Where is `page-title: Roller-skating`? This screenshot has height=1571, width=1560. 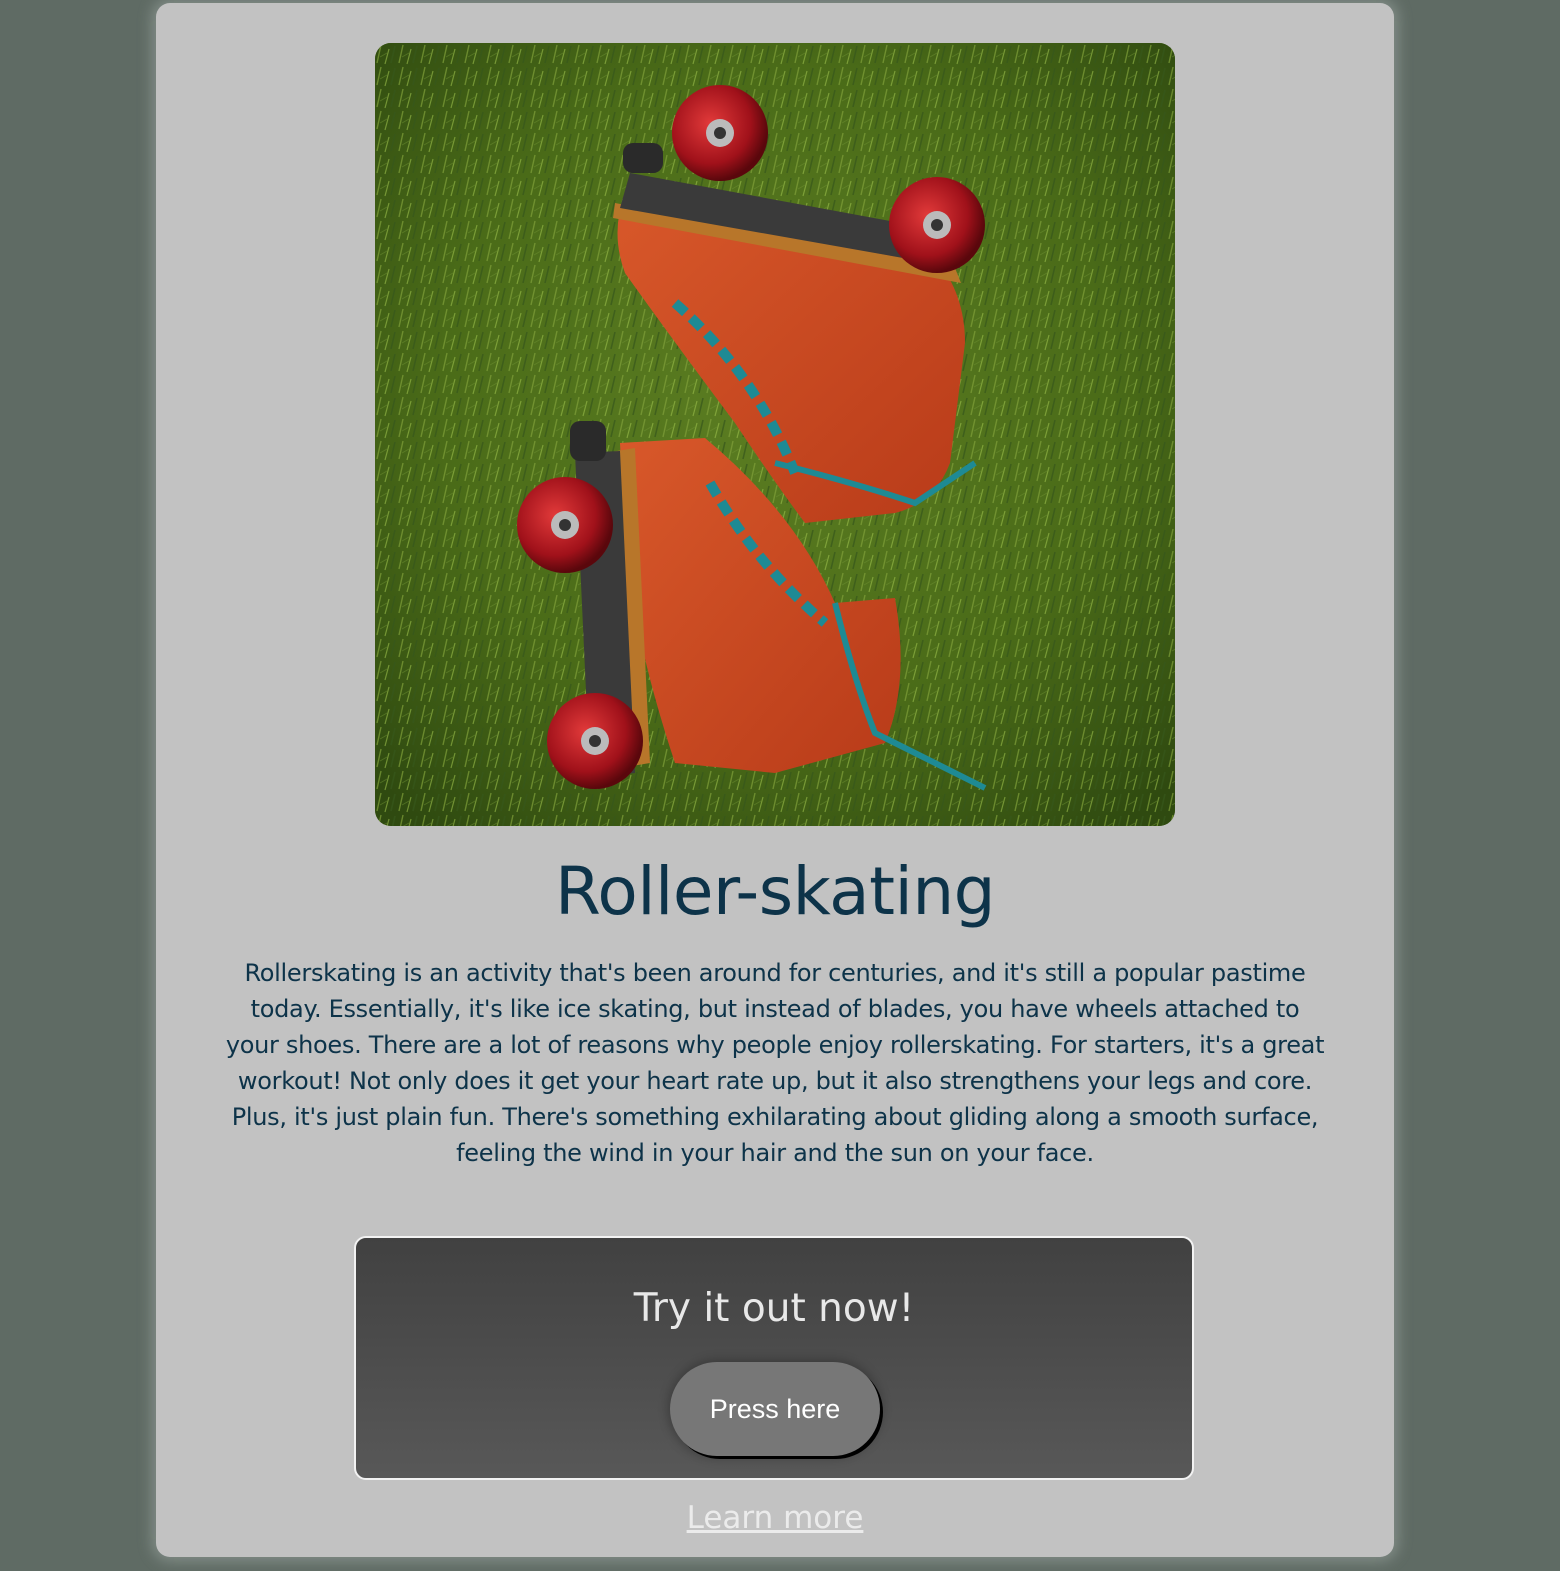
page-title: Roller-skating is located at coordinates (775, 891).